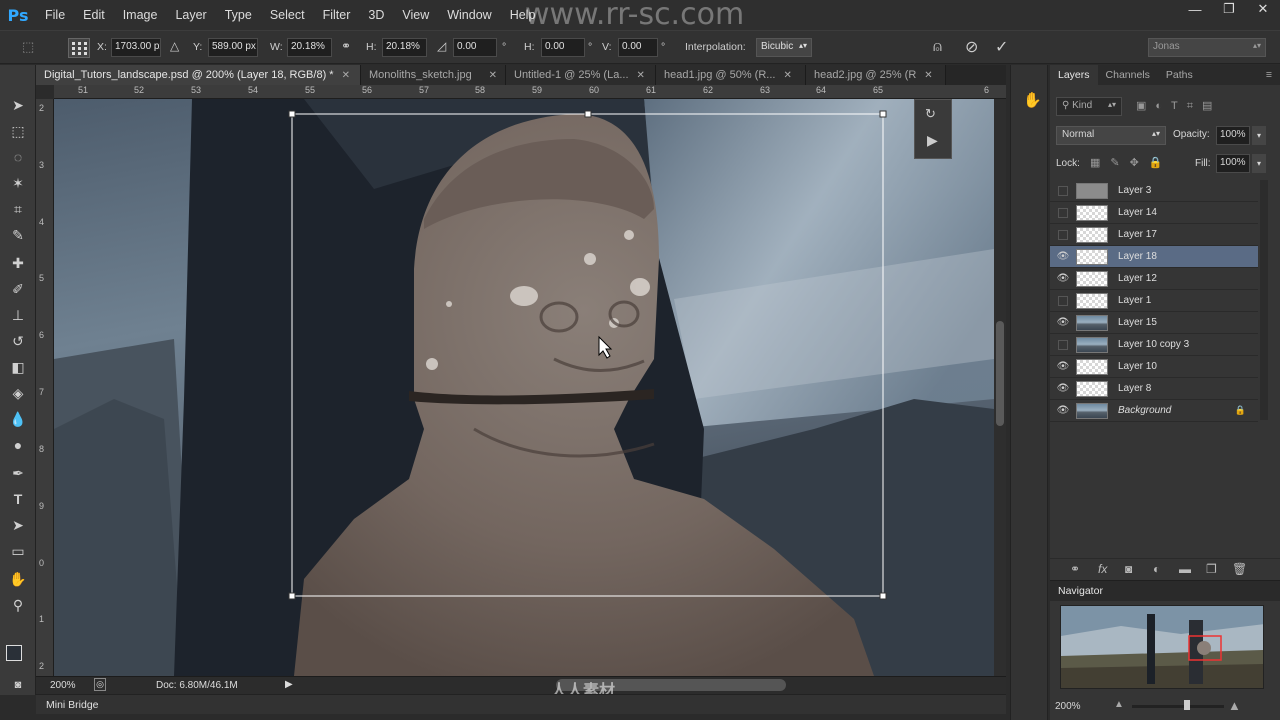 The image size is (1280, 720). What do you see at coordinates (475, 47) in the screenshot?
I see `angle-field: 0.00` at bounding box center [475, 47].